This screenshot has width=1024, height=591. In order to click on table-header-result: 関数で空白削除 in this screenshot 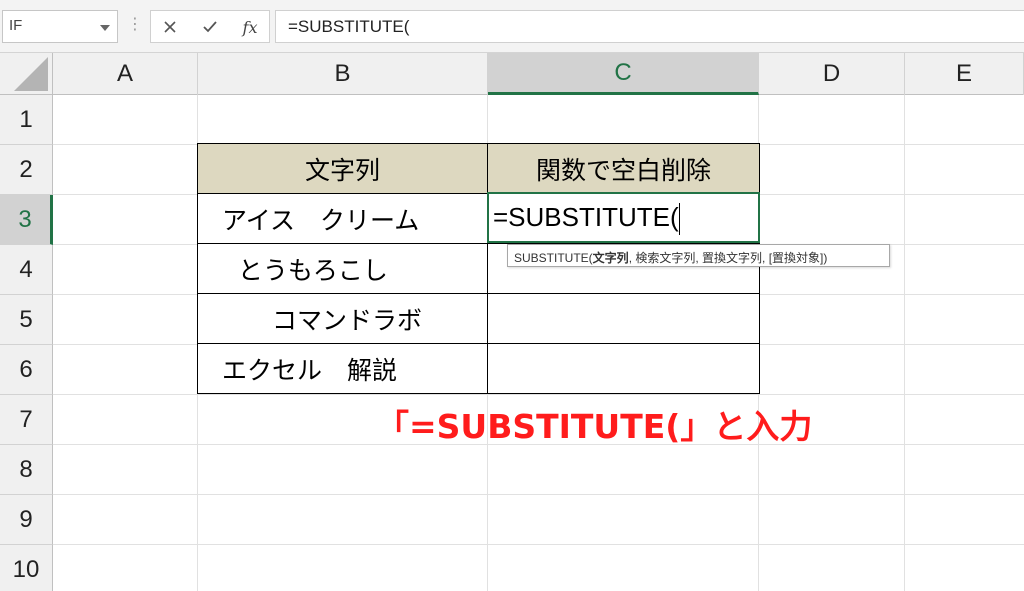, I will do `click(623, 168)`.